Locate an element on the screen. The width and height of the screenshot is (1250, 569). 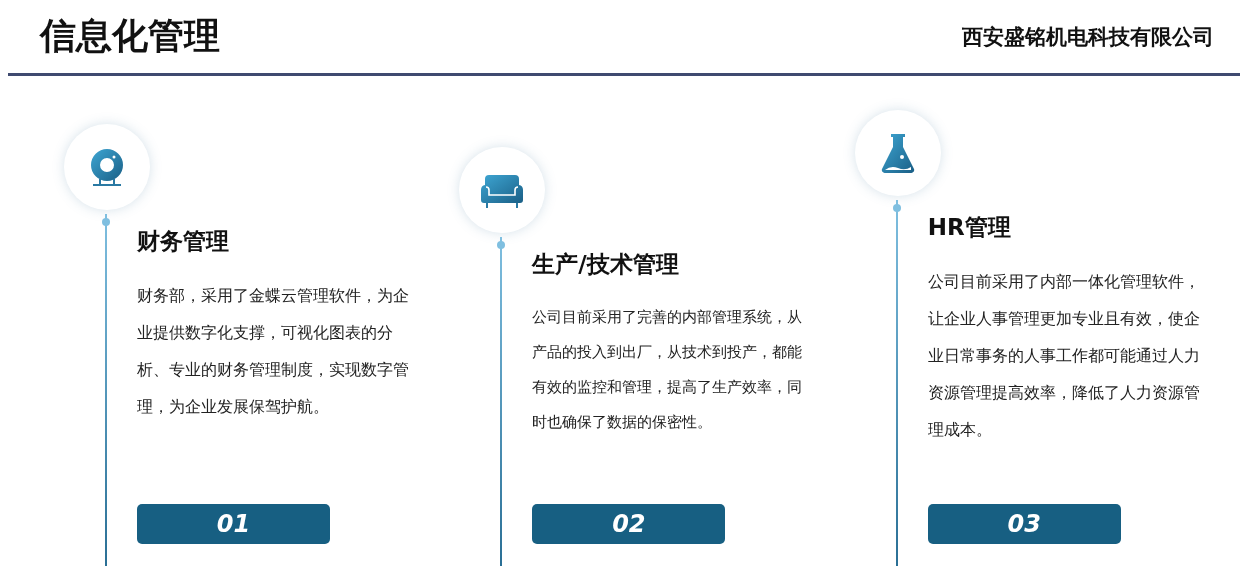
section-number: 02 is located at coordinates (629, 524).